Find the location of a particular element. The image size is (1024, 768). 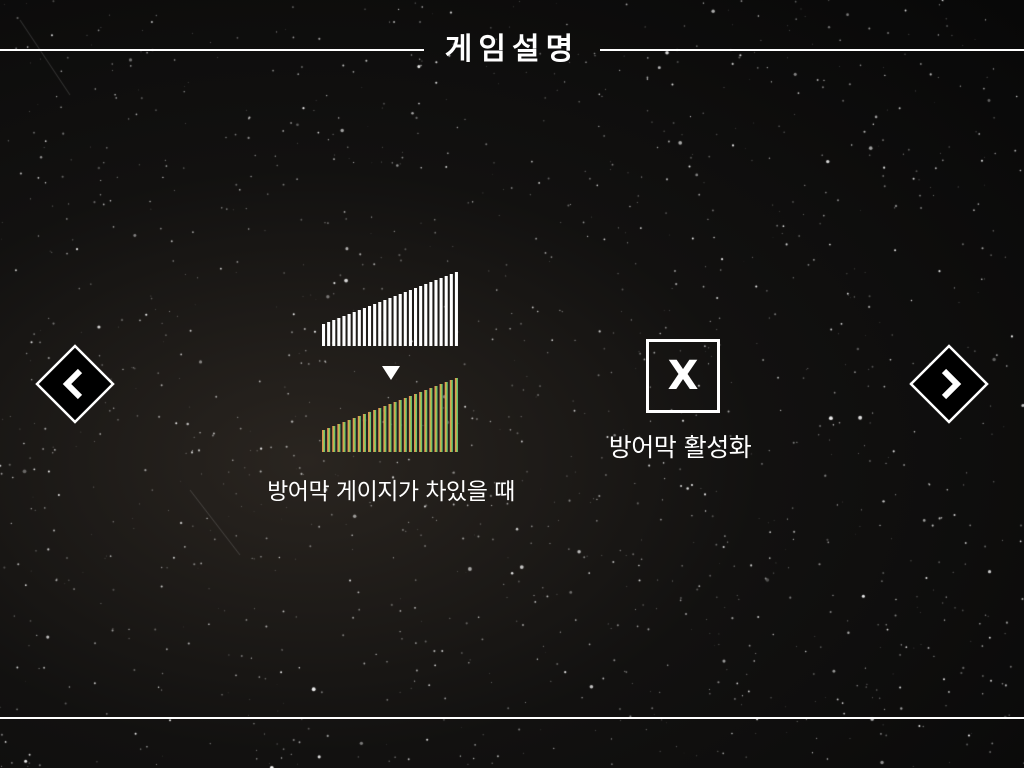

title-divider-left is located at coordinates (212, 50).